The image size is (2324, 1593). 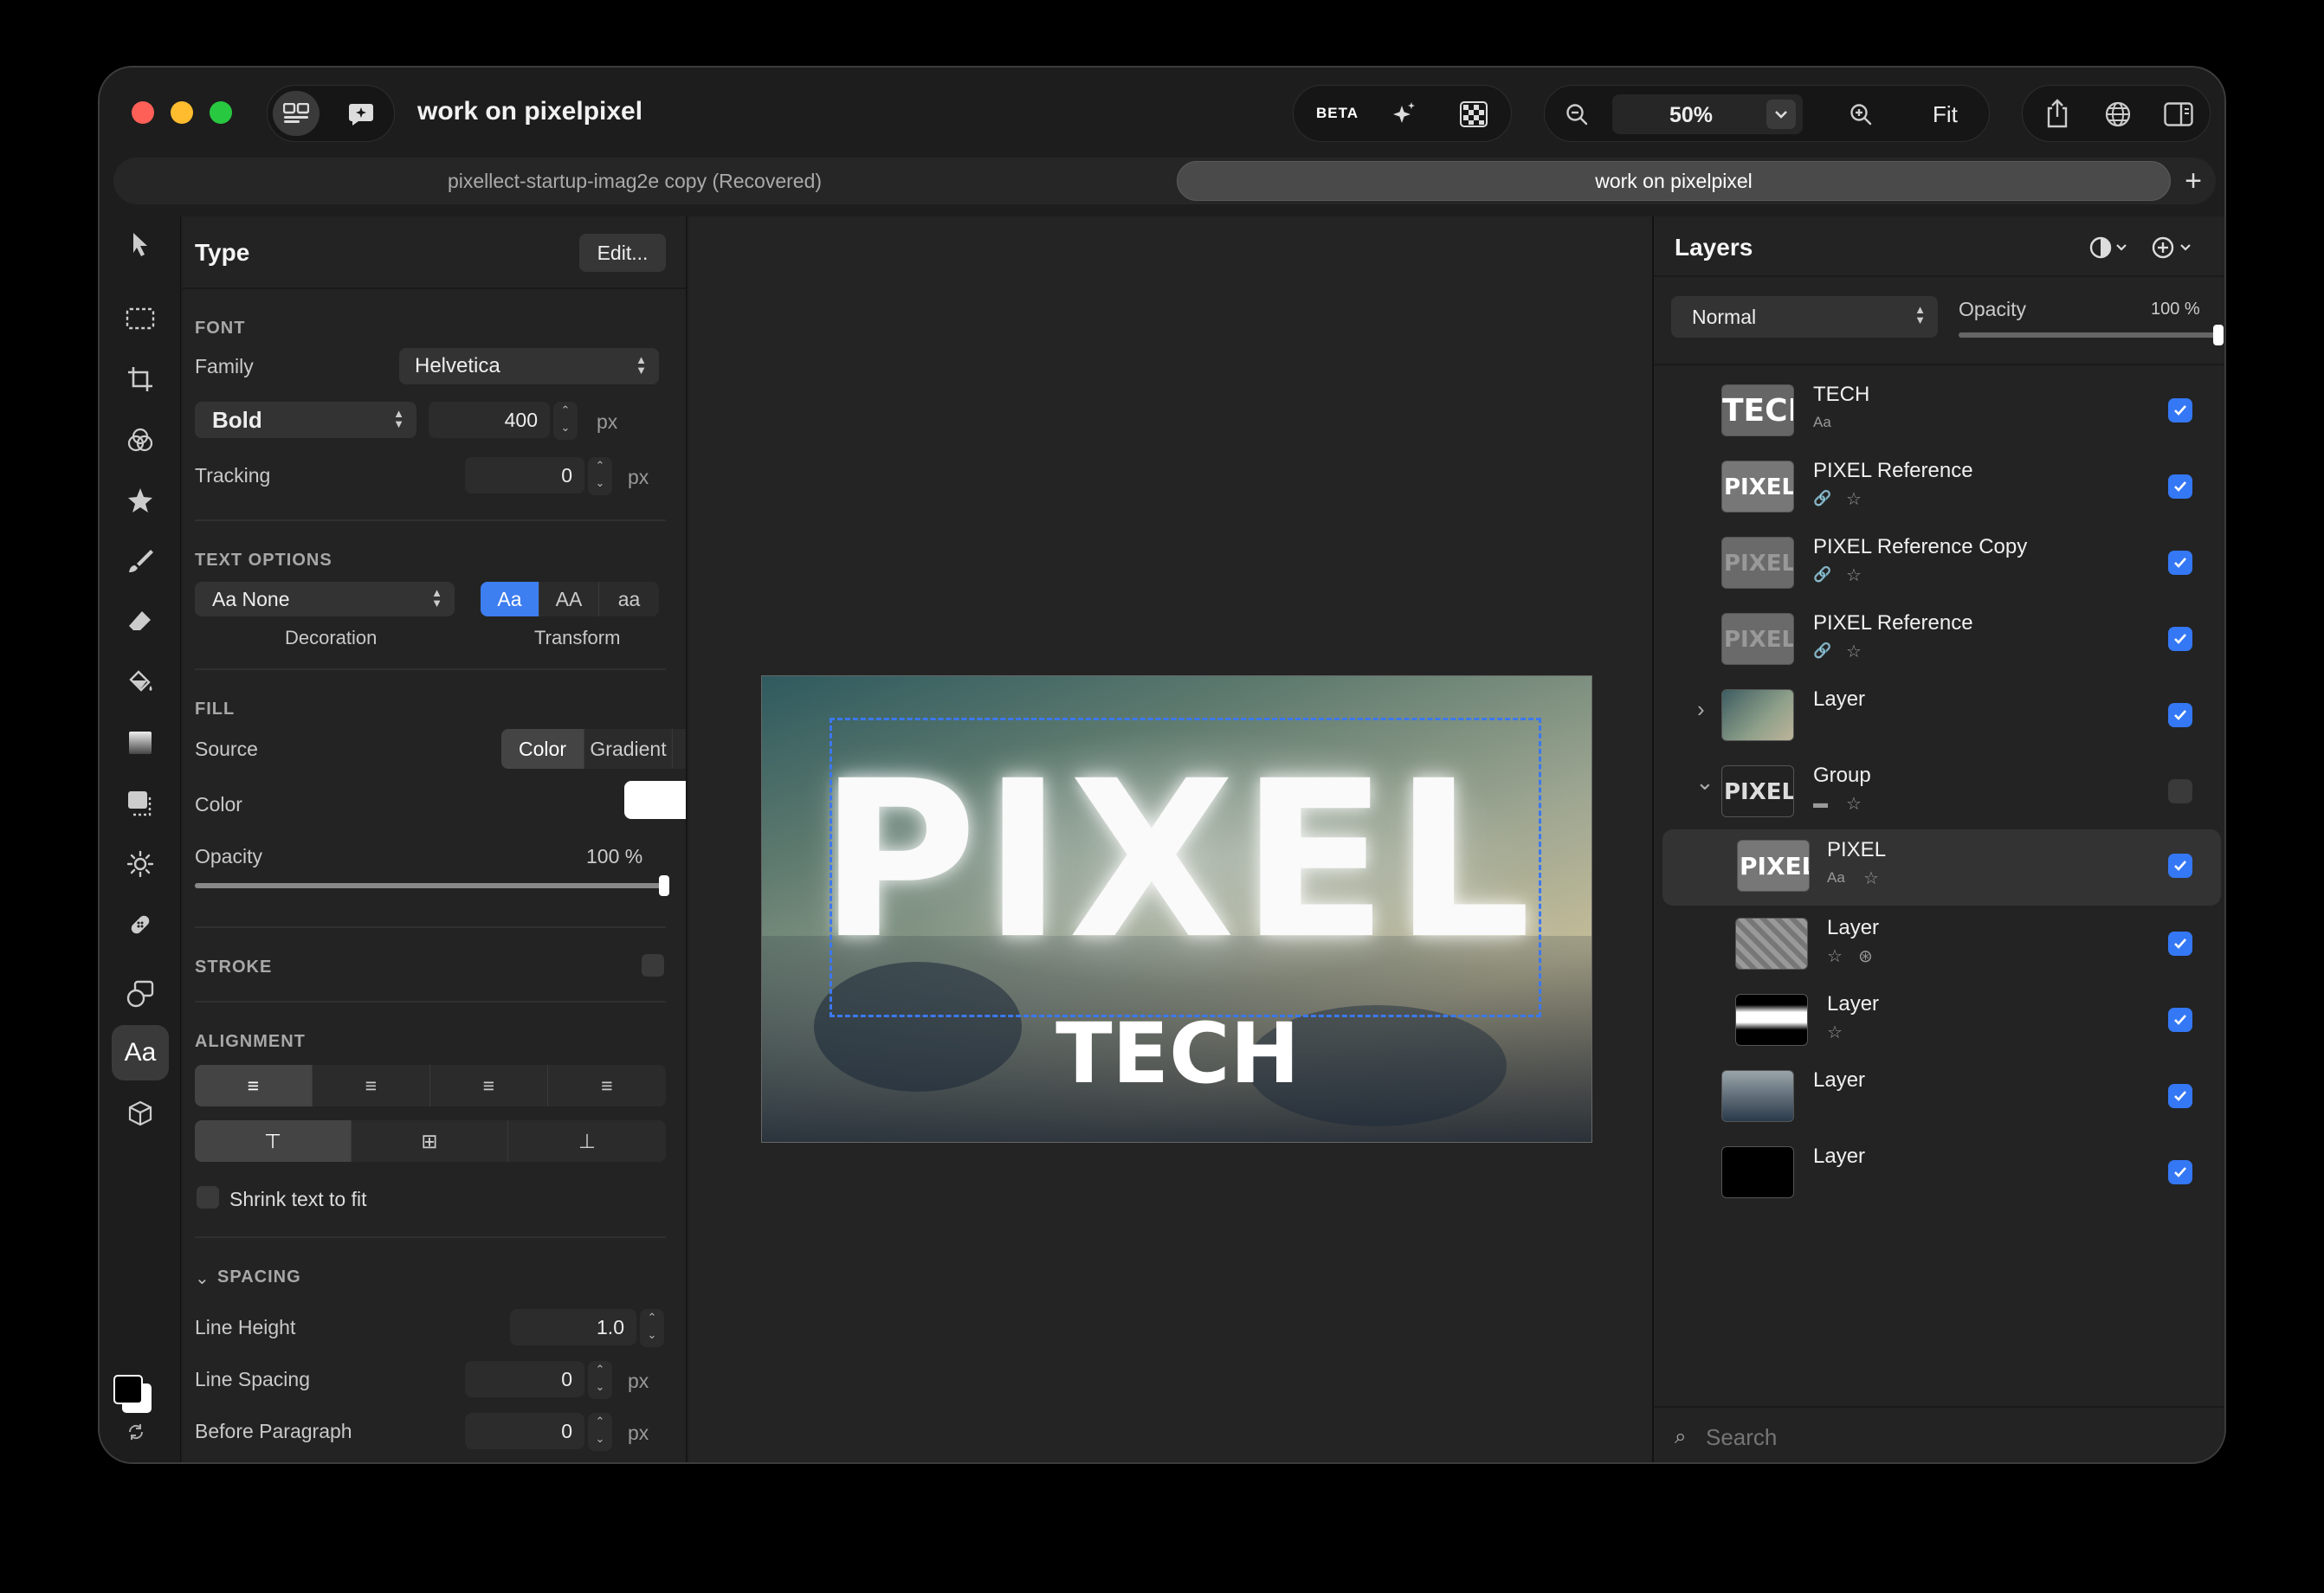 I want to click on add-tab-icon: +, so click(x=2194, y=181).